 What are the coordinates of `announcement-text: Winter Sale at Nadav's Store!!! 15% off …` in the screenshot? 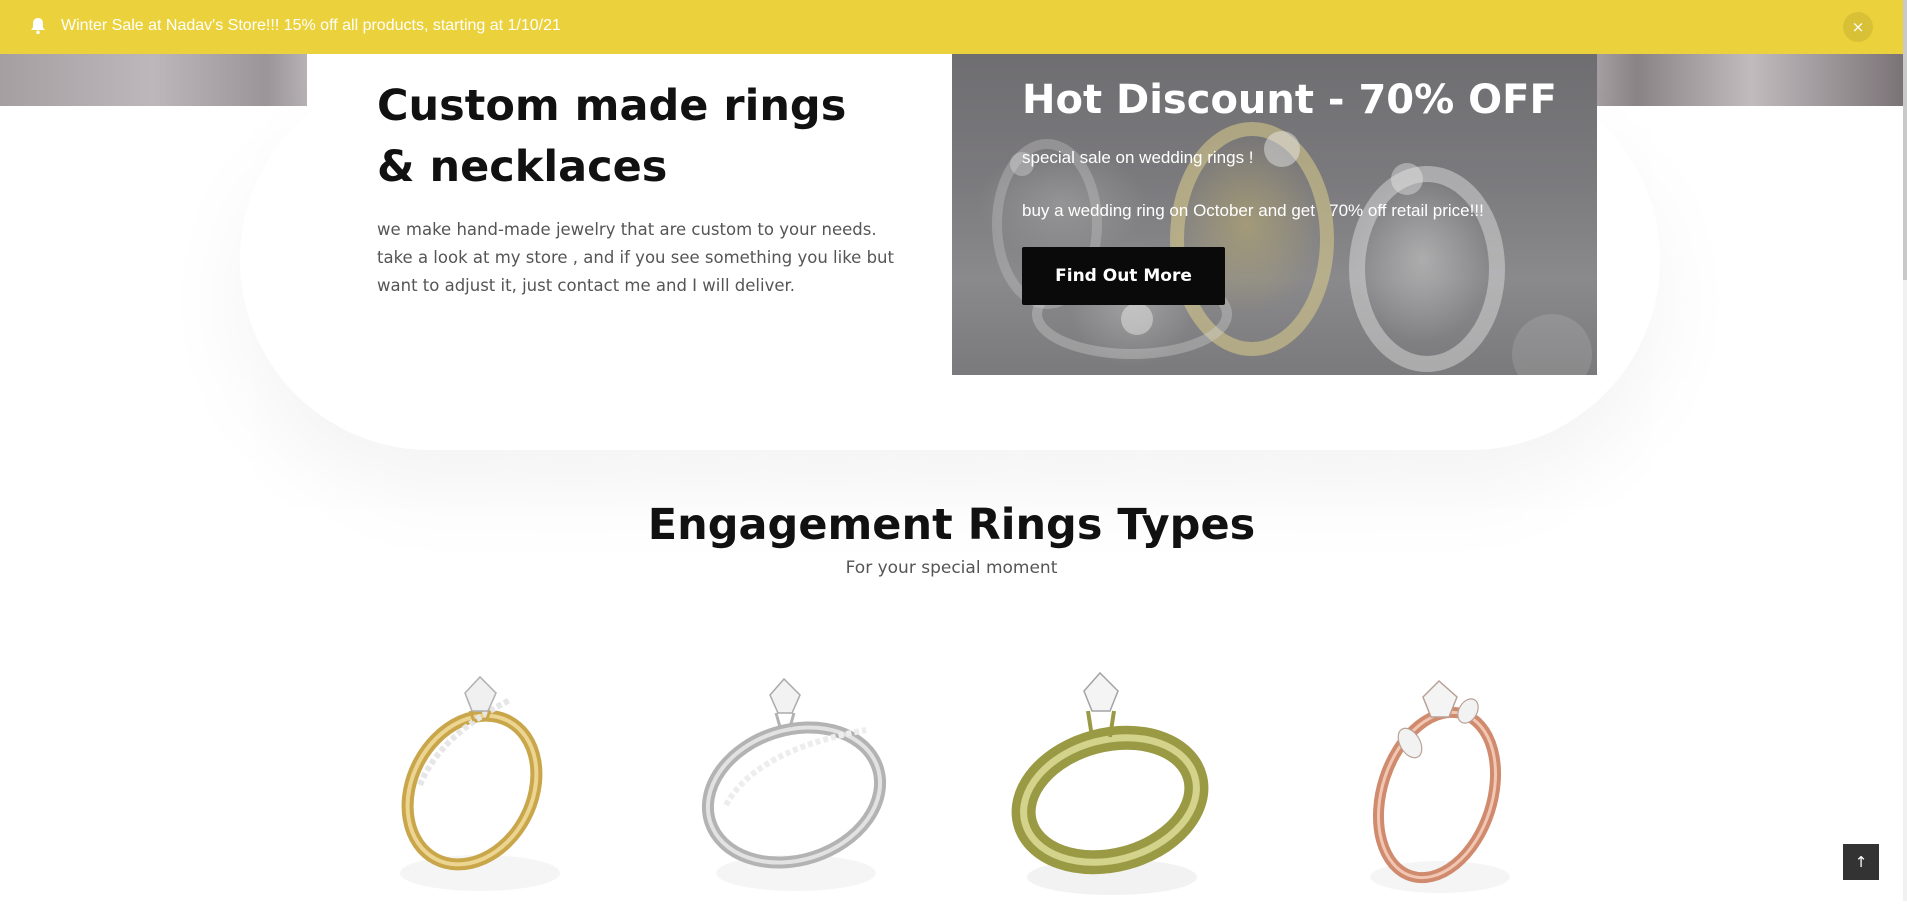 It's located at (311, 25).